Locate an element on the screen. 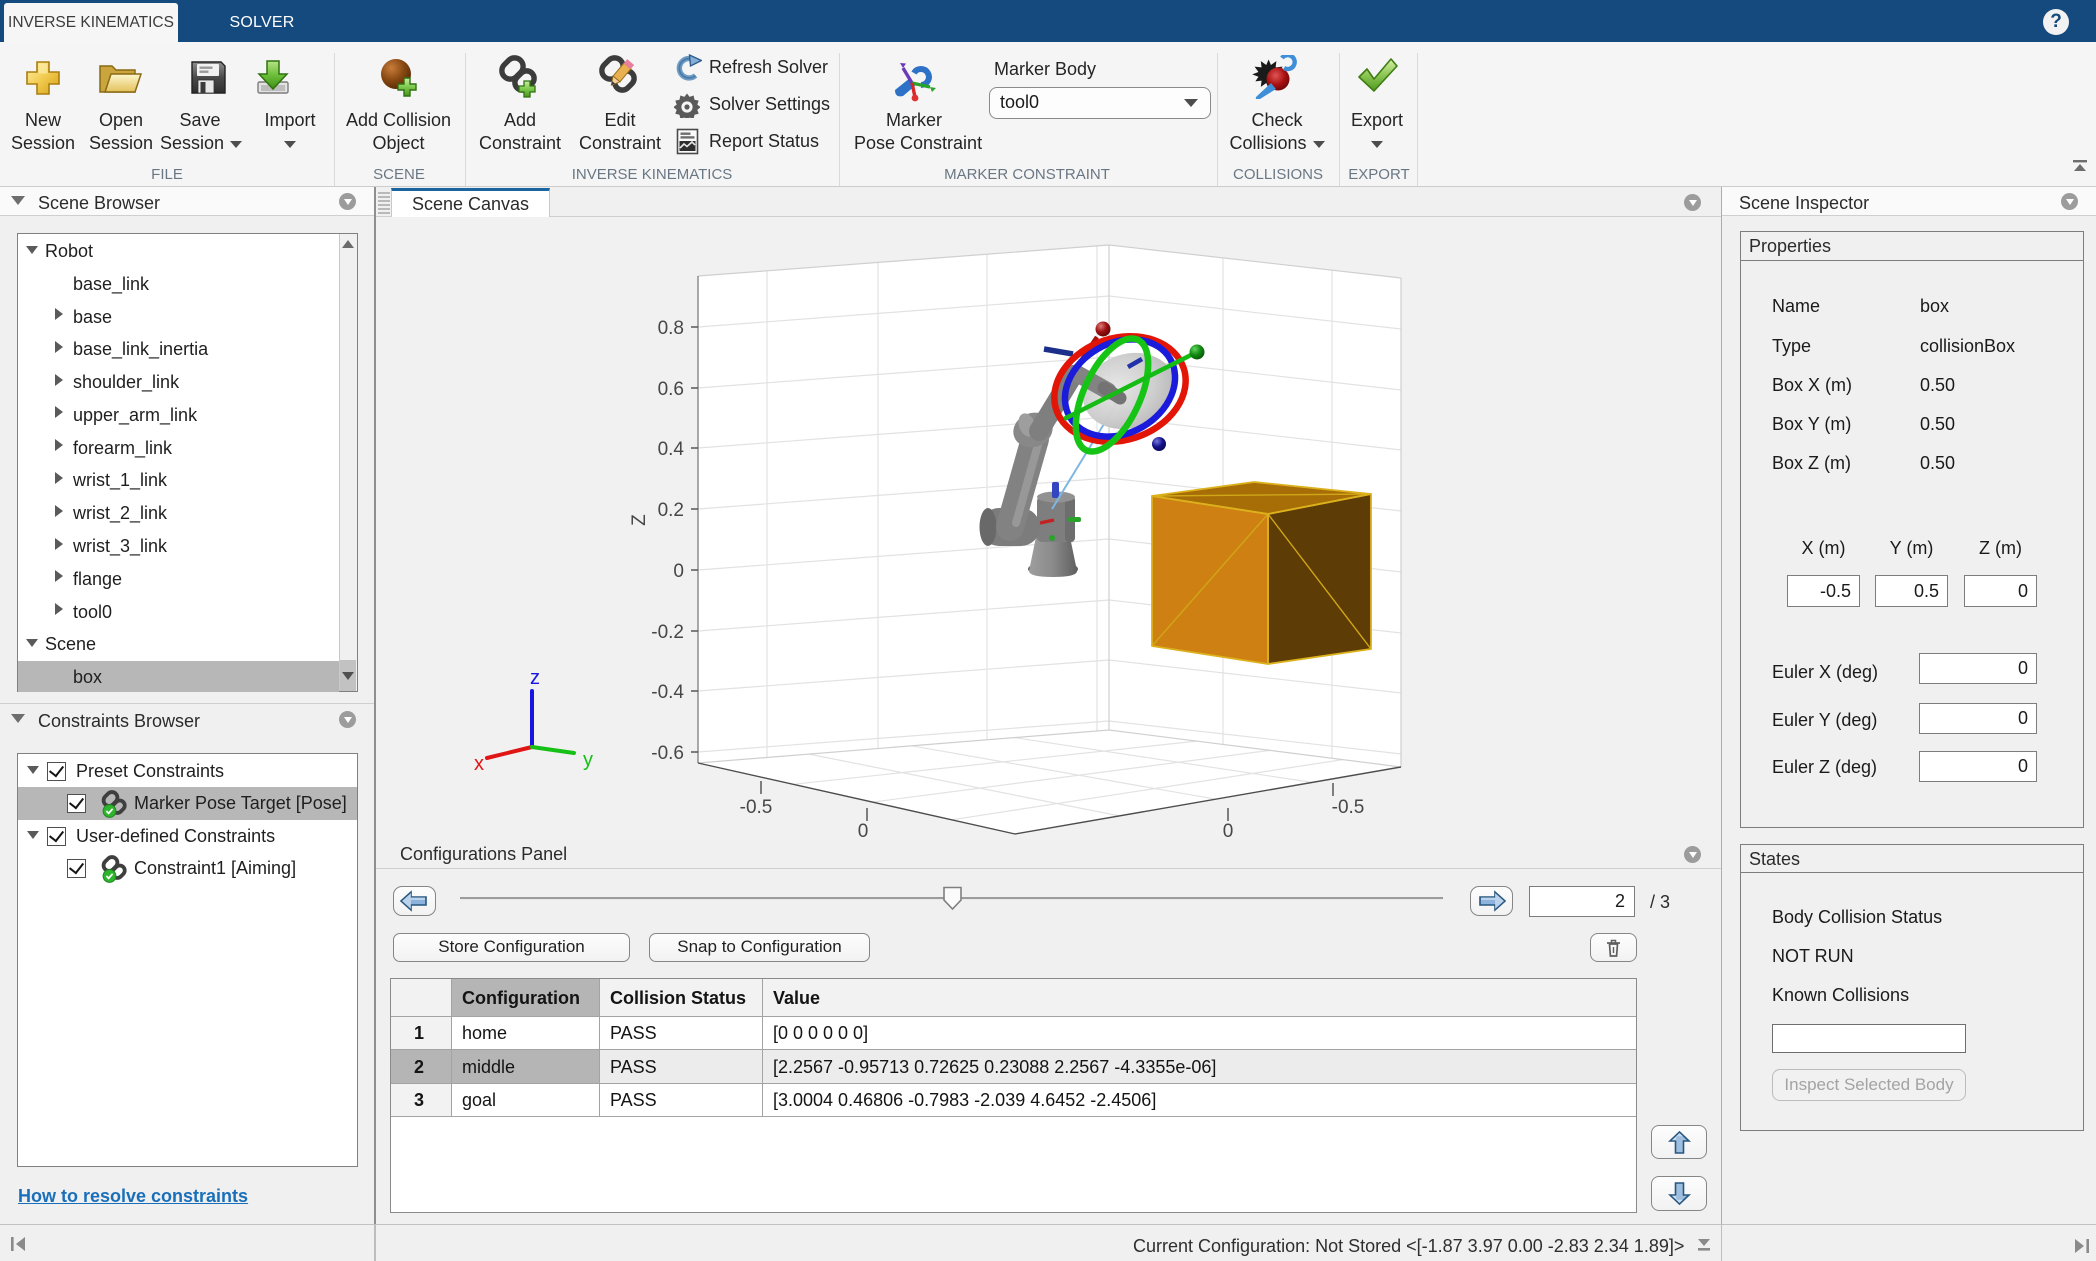  svg-text: x is located at coordinates (479, 764).